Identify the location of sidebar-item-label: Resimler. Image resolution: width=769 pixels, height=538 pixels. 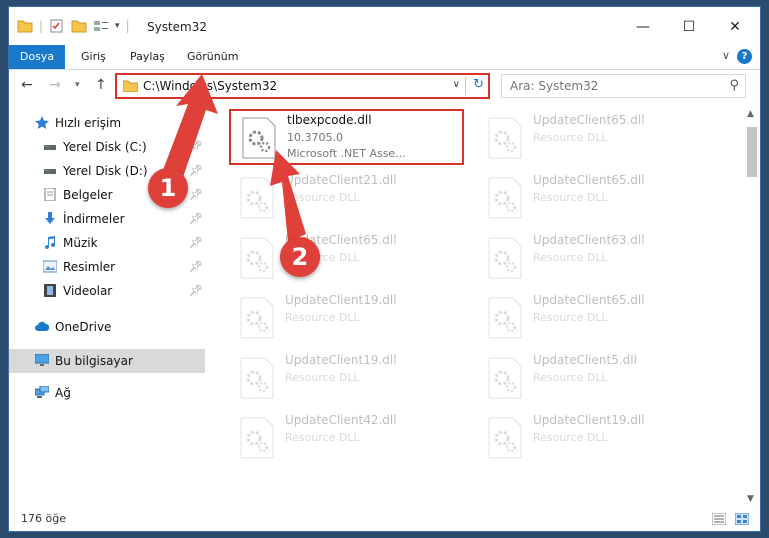
(89, 267).